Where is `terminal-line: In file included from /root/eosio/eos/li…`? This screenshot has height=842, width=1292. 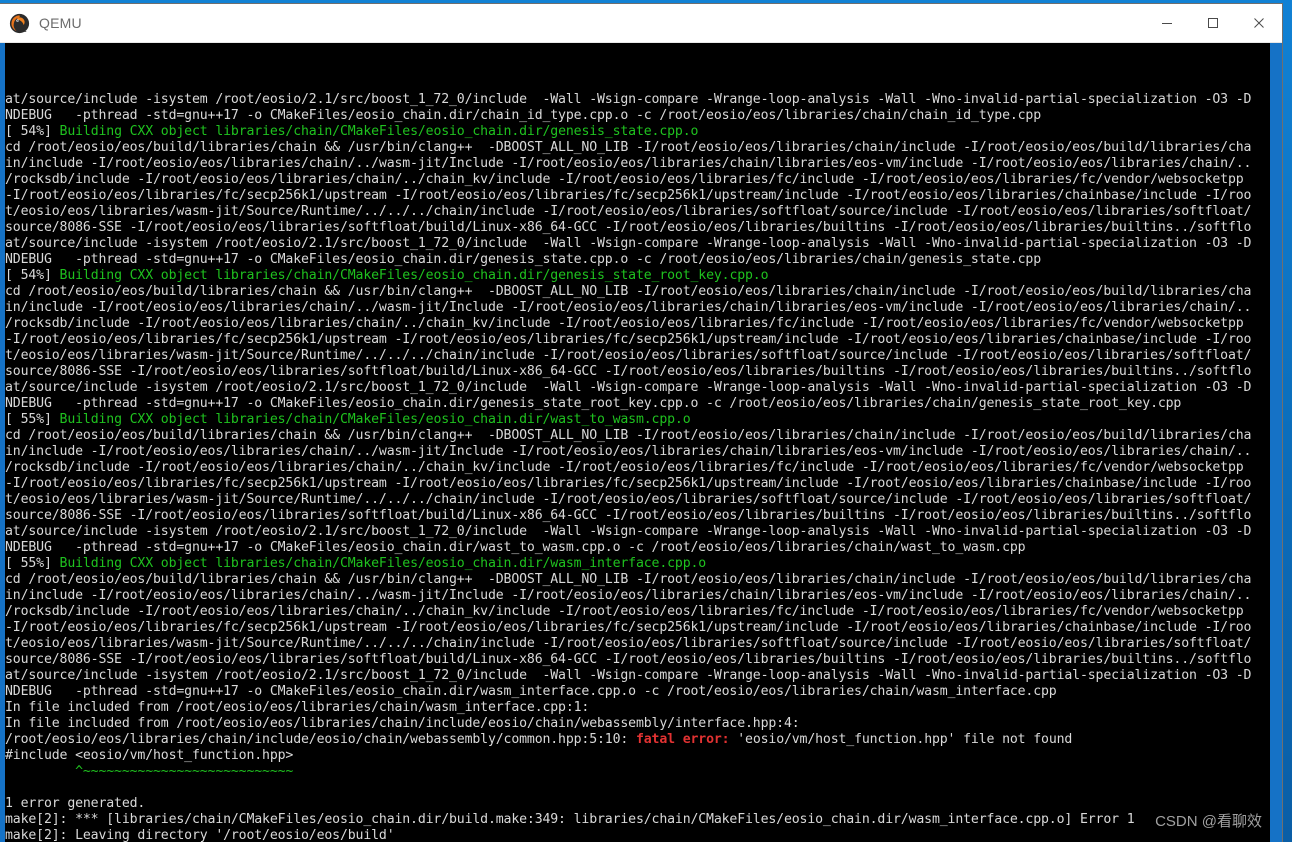
terminal-line: In file included from /root/eosio/eos/li… is located at coordinates (637, 724).